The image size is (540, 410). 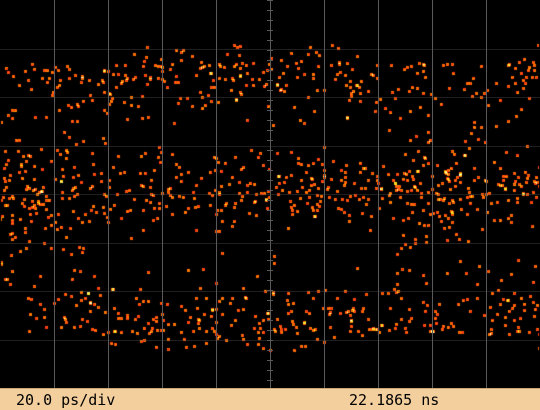 I want to click on status-bar: 20.0 ps/div 22.1865 ns, so click(x=270, y=399).